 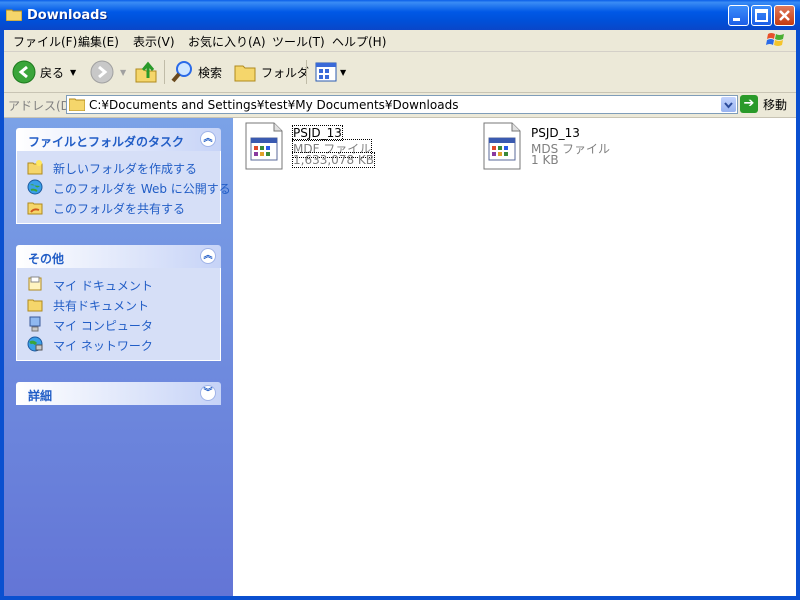 I want to click on folders-label: フォルダ, so click(x=285, y=72).